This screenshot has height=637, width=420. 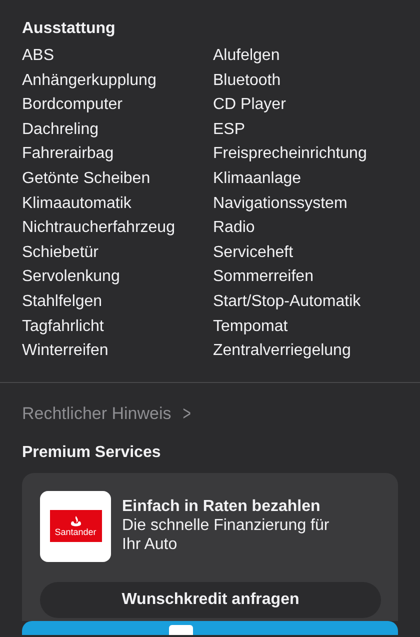 I want to click on chevron-icon: >, so click(x=187, y=414).